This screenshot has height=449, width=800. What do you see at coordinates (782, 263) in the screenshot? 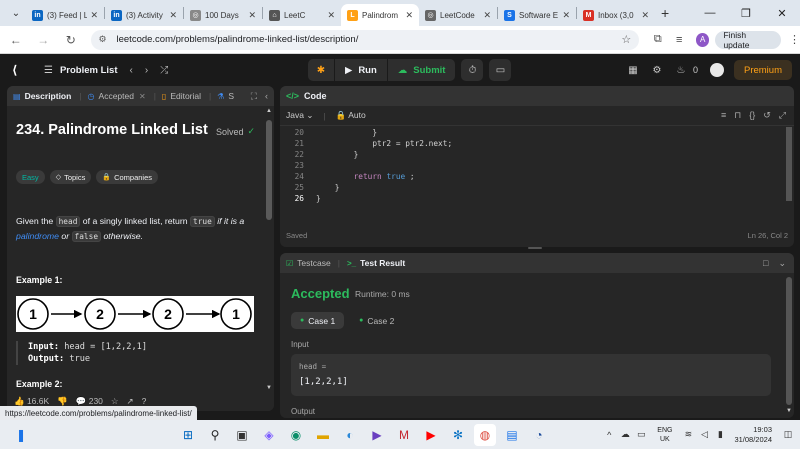
I see `collapse-icon: ⌄` at bounding box center [782, 263].